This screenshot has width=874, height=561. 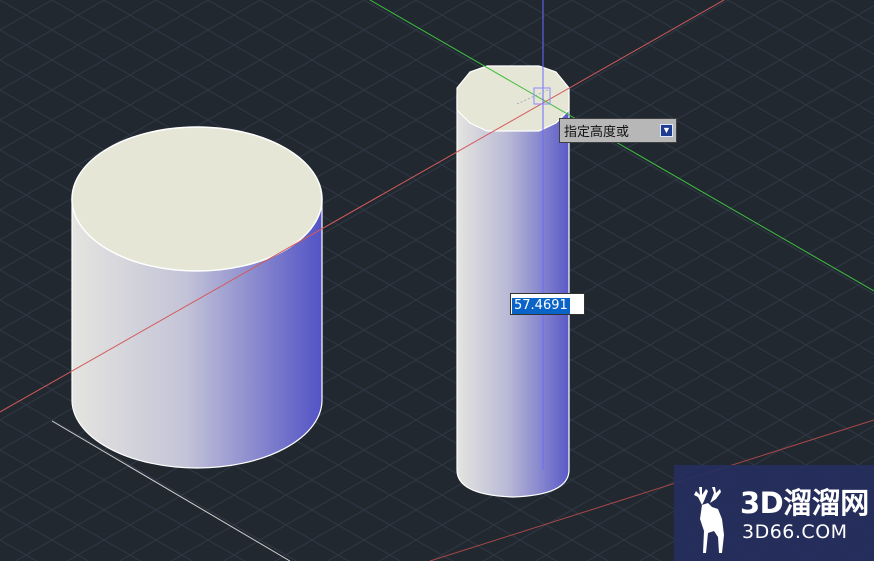 What do you see at coordinates (709, 520) in the screenshot?
I see `deer-icon` at bounding box center [709, 520].